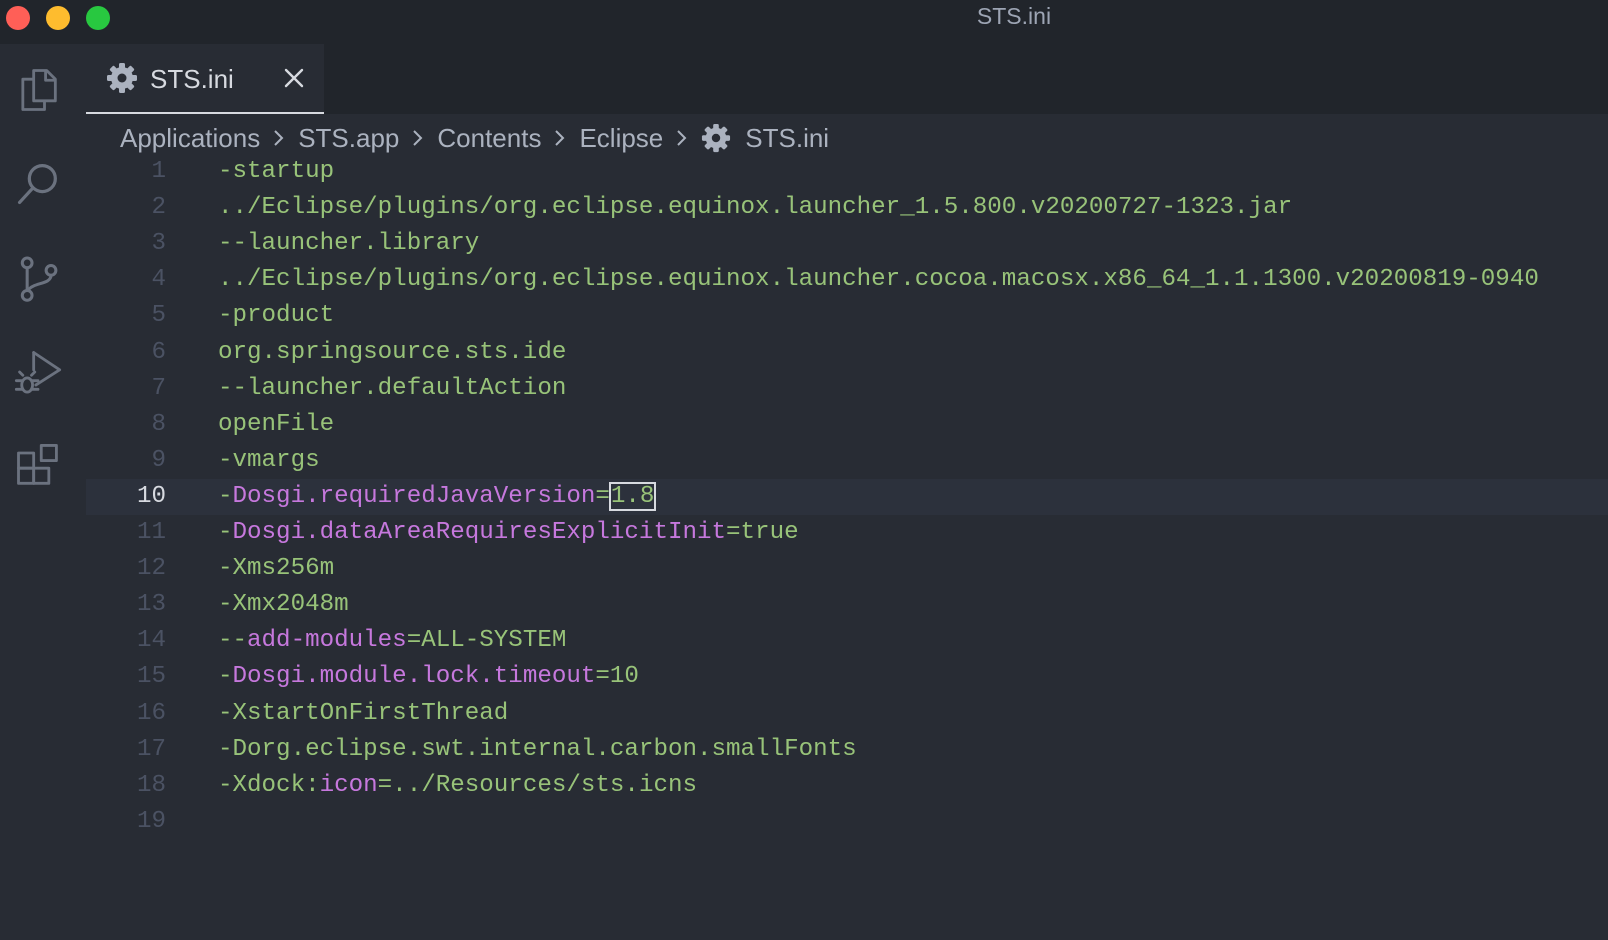 Image resolution: width=1608 pixels, height=940 pixels. Describe the element at coordinates (38, 90) in the screenshot. I see `explorer-icon` at that location.